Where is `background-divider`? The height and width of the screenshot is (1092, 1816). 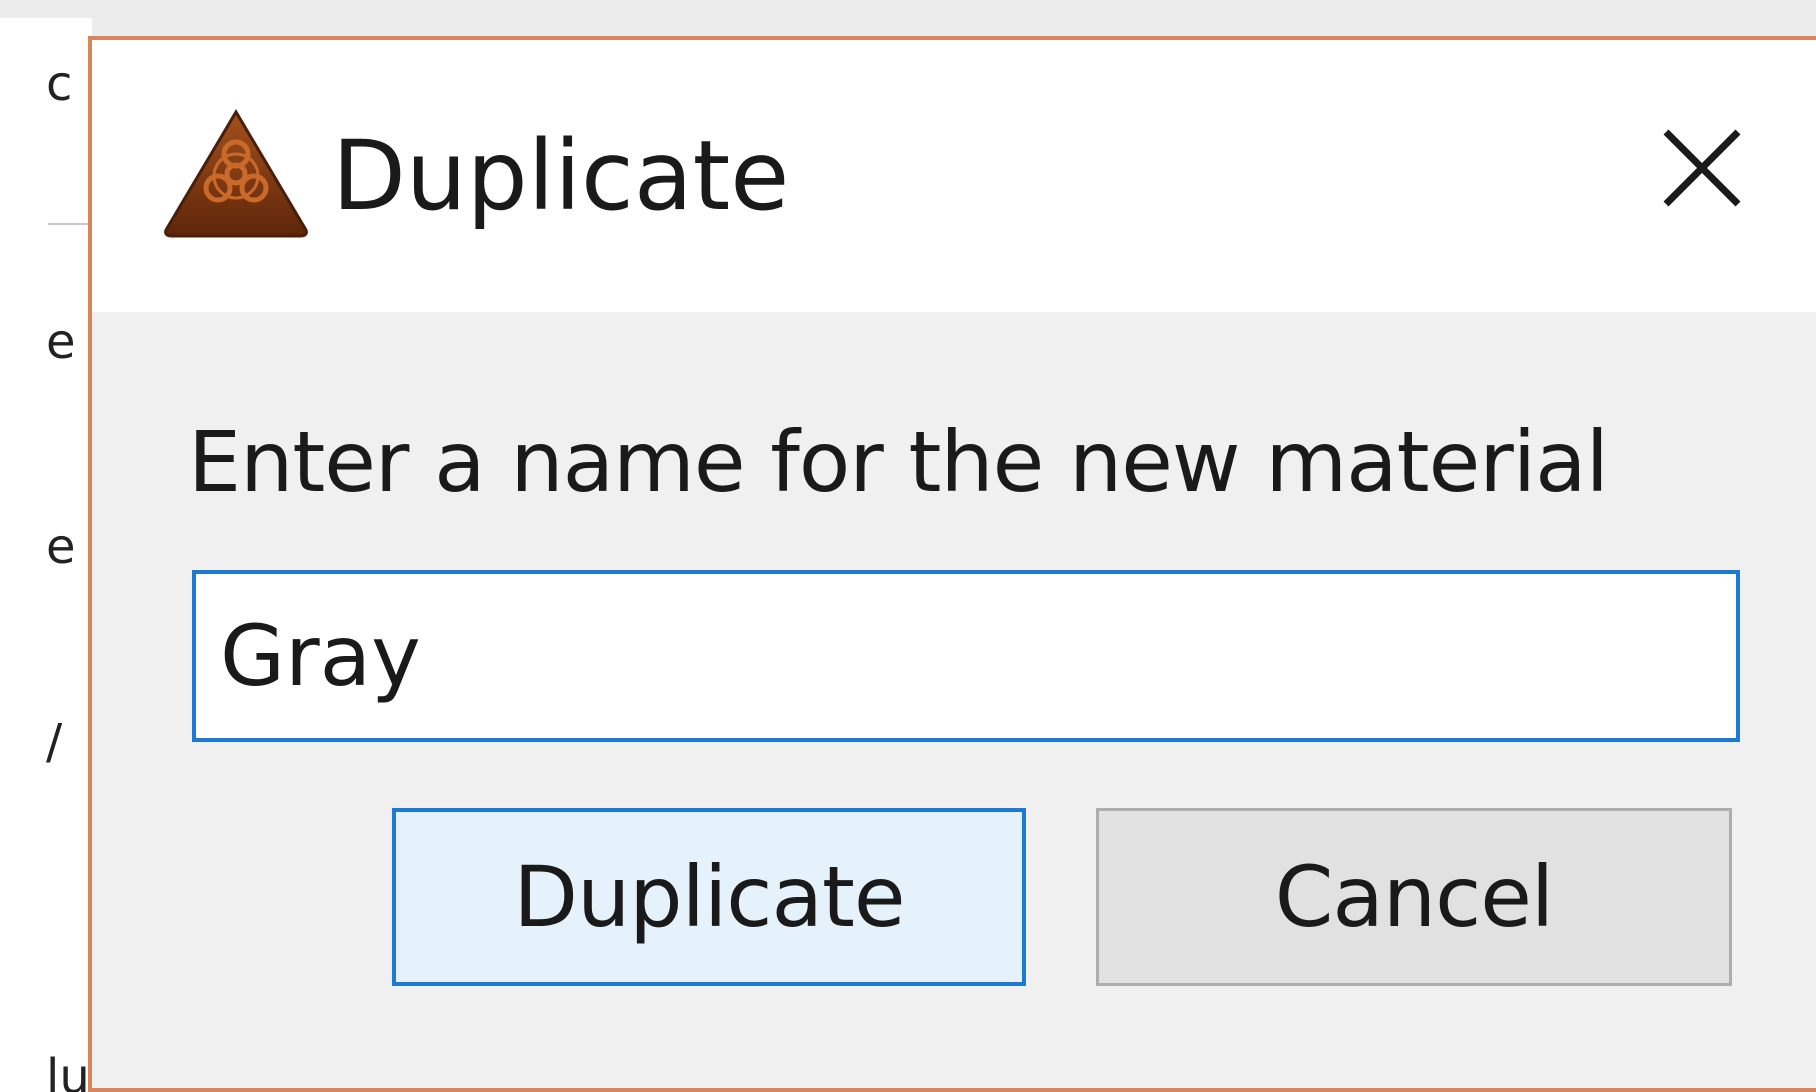 background-divider is located at coordinates (70, 224).